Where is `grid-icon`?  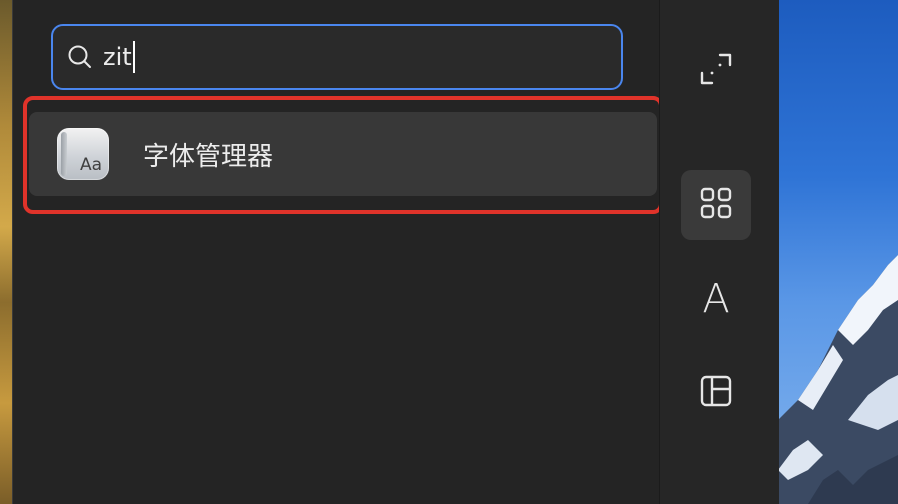
grid-icon is located at coordinates (716, 205).